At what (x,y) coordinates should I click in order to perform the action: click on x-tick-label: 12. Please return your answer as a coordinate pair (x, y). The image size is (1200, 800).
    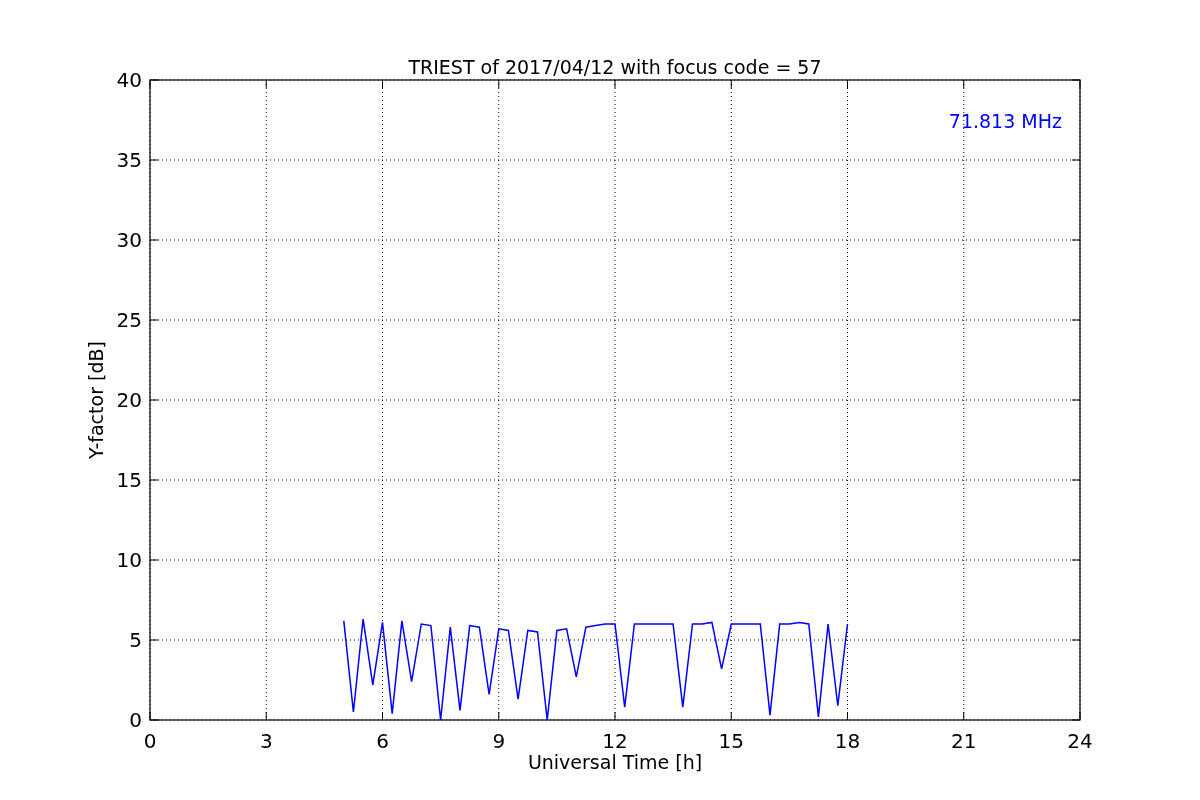
    Looking at the image, I should click on (615, 741).